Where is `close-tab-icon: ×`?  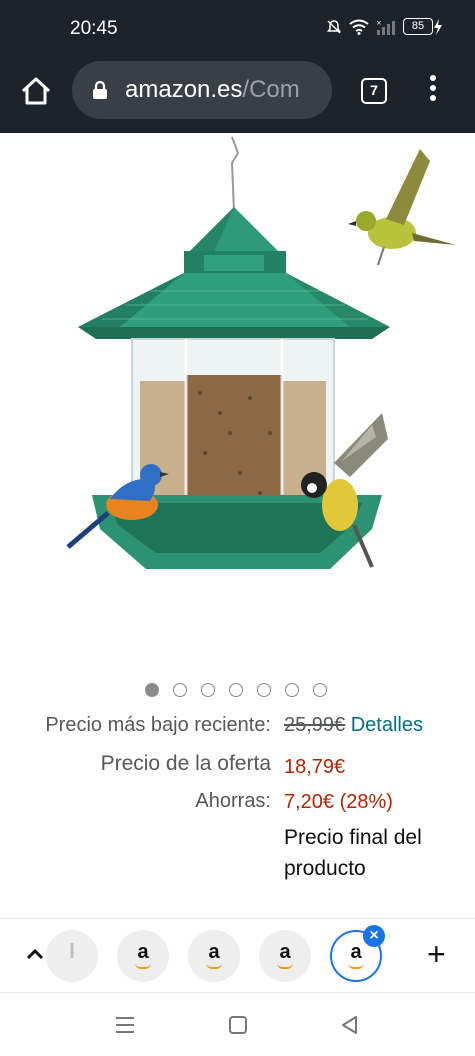 close-tab-icon: × is located at coordinates (374, 936).